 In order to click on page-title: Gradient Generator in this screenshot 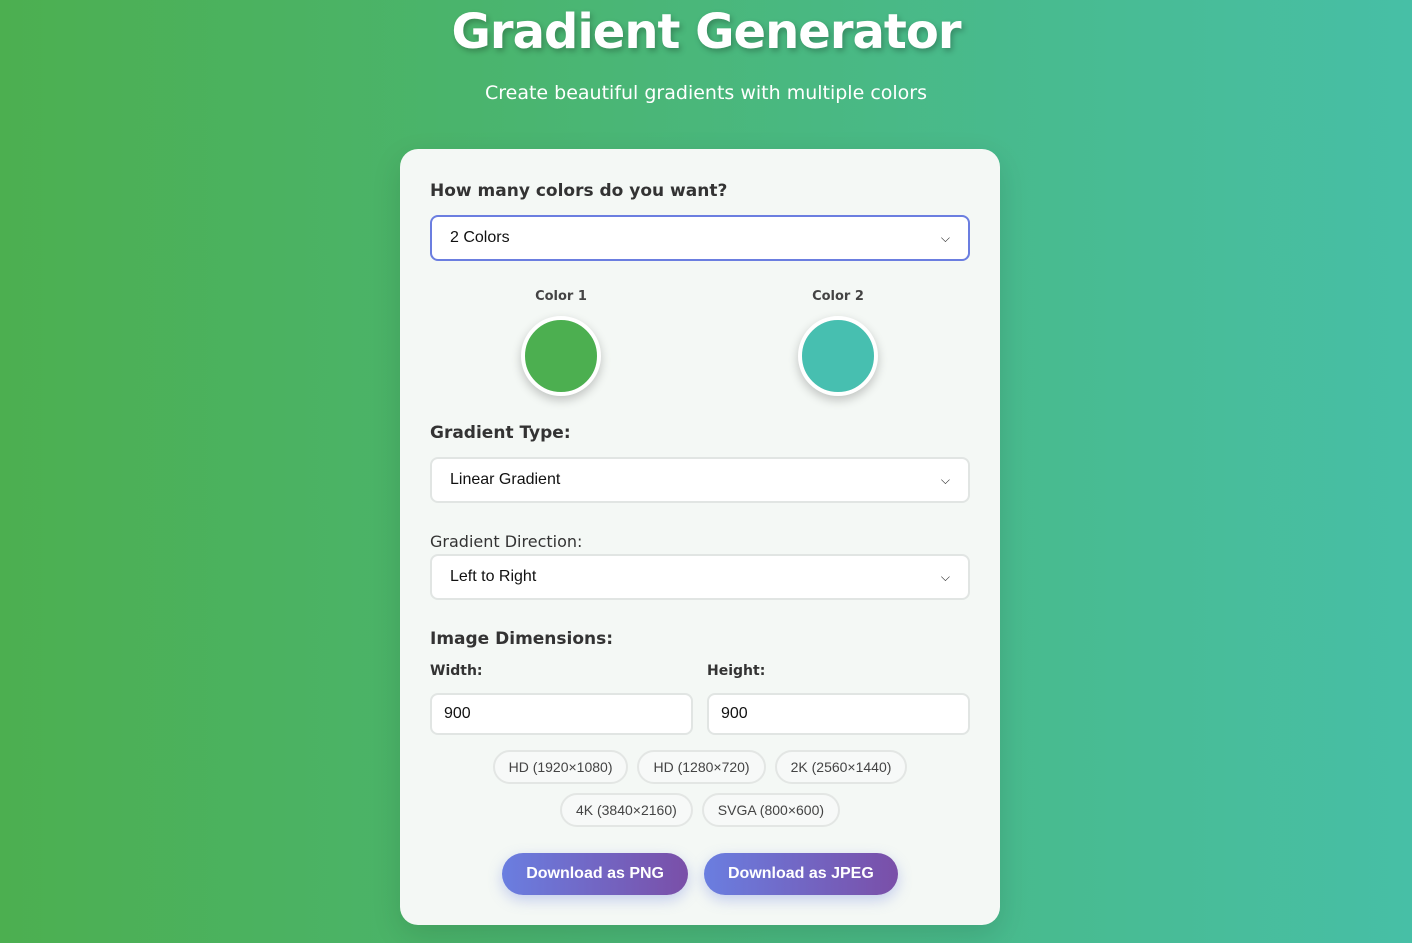, I will do `click(706, 32)`.